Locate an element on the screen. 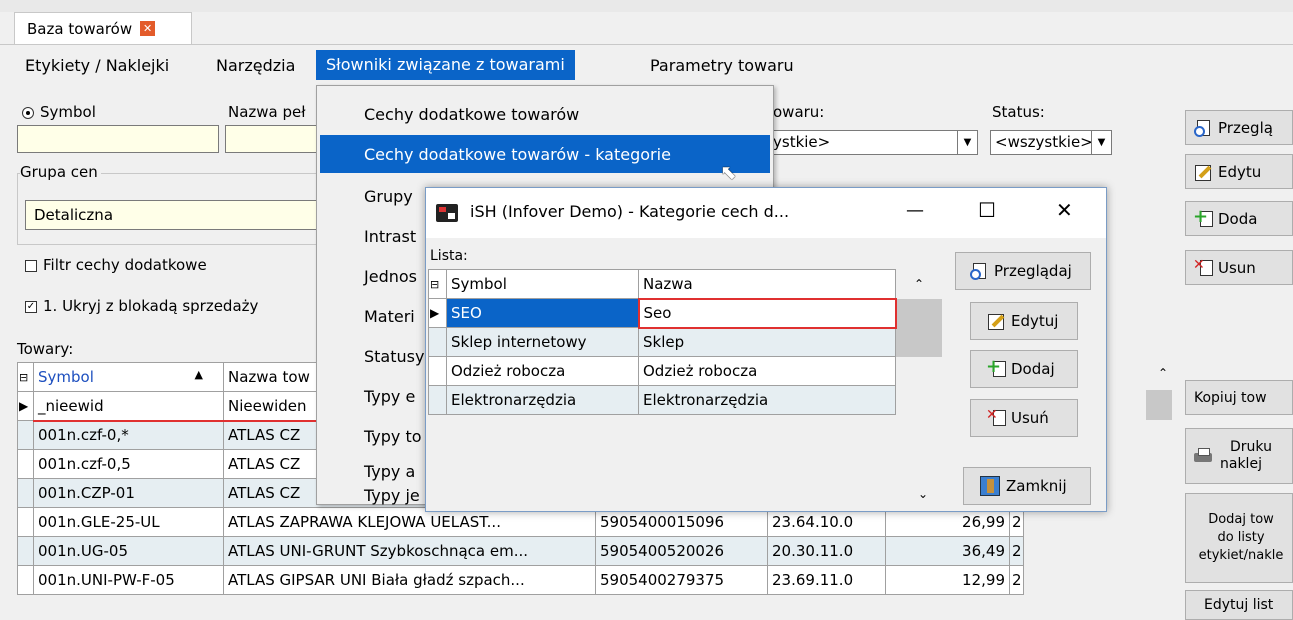 Image resolution: width=1293 pixels, height=620 pixels. cell-symbol: 001n.UG-05 is located at coordinates (128, 551).